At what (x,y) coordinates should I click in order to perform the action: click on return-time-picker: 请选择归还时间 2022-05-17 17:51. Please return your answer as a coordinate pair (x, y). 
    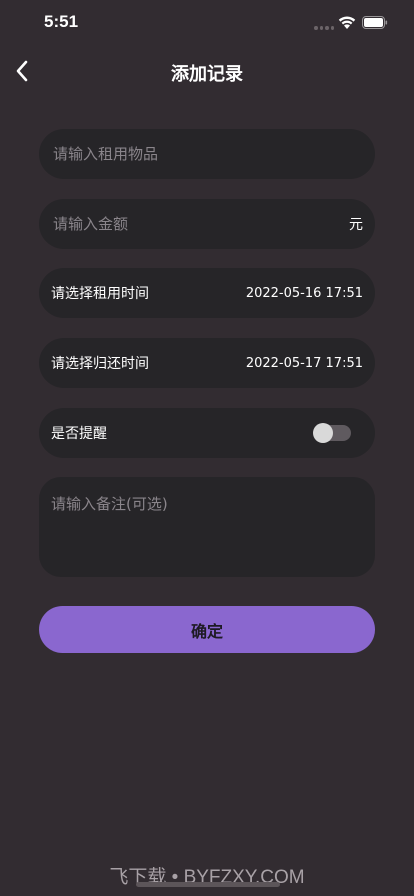
    Looking at the image, I should click on (207, 363).